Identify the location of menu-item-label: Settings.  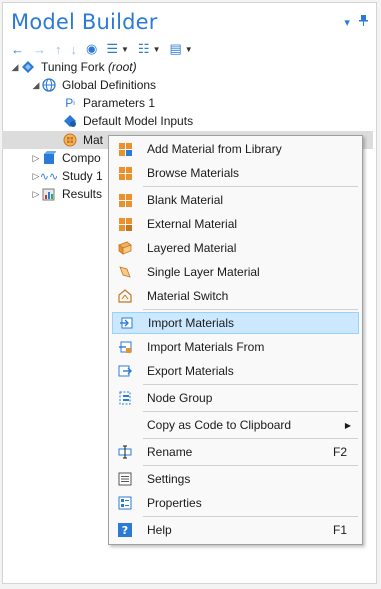
(169, 479).